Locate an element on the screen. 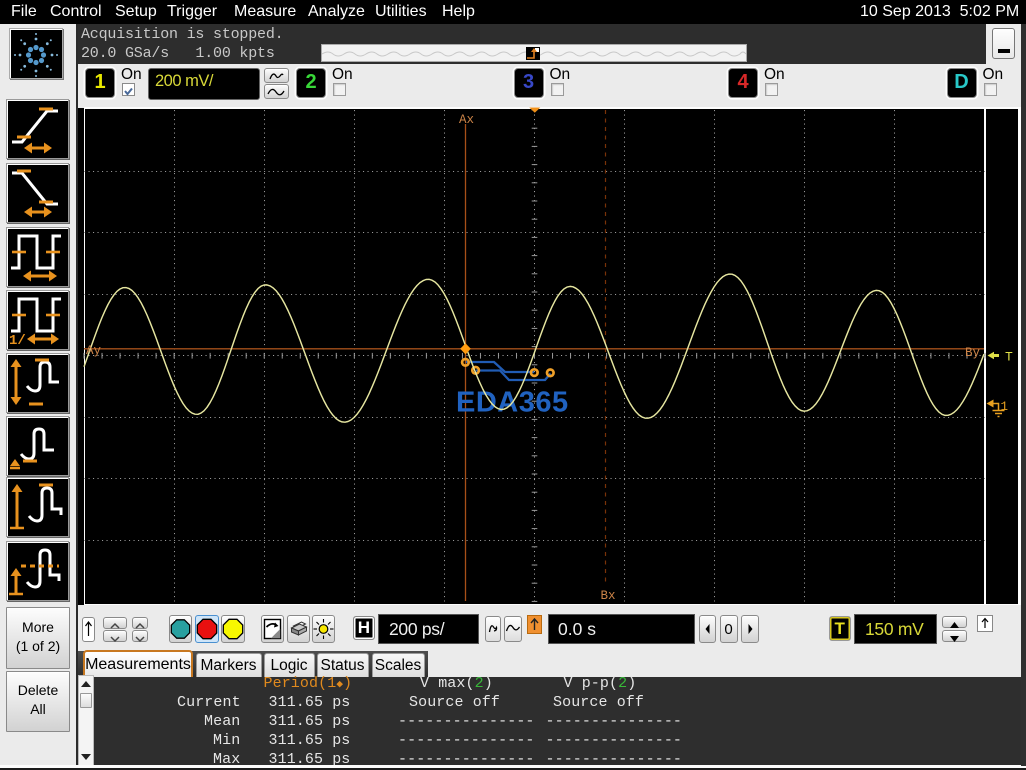 Image resolution: width=1026 pixels, height=770 pixels. svg-text: 1 is located at coordinates (1005, 407).